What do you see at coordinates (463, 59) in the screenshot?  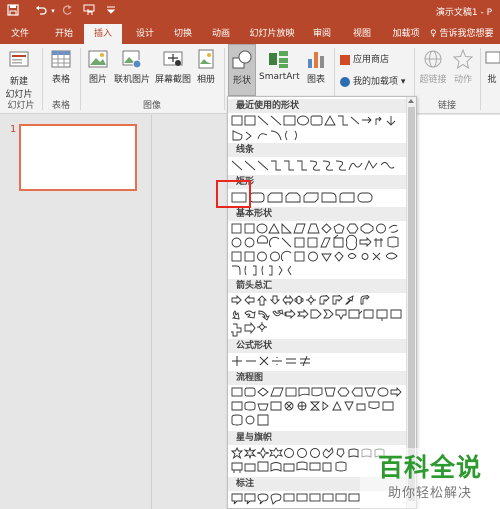 I see `star-icon` at bounding box center [463, 59].